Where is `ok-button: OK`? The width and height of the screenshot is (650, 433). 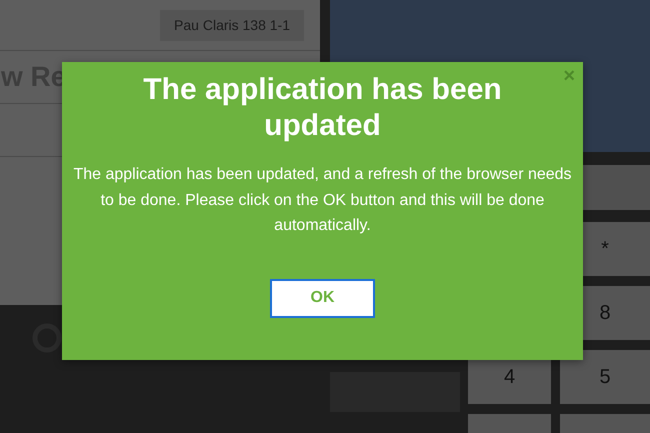
ok-button: OK is located at coordinates (322, 298).